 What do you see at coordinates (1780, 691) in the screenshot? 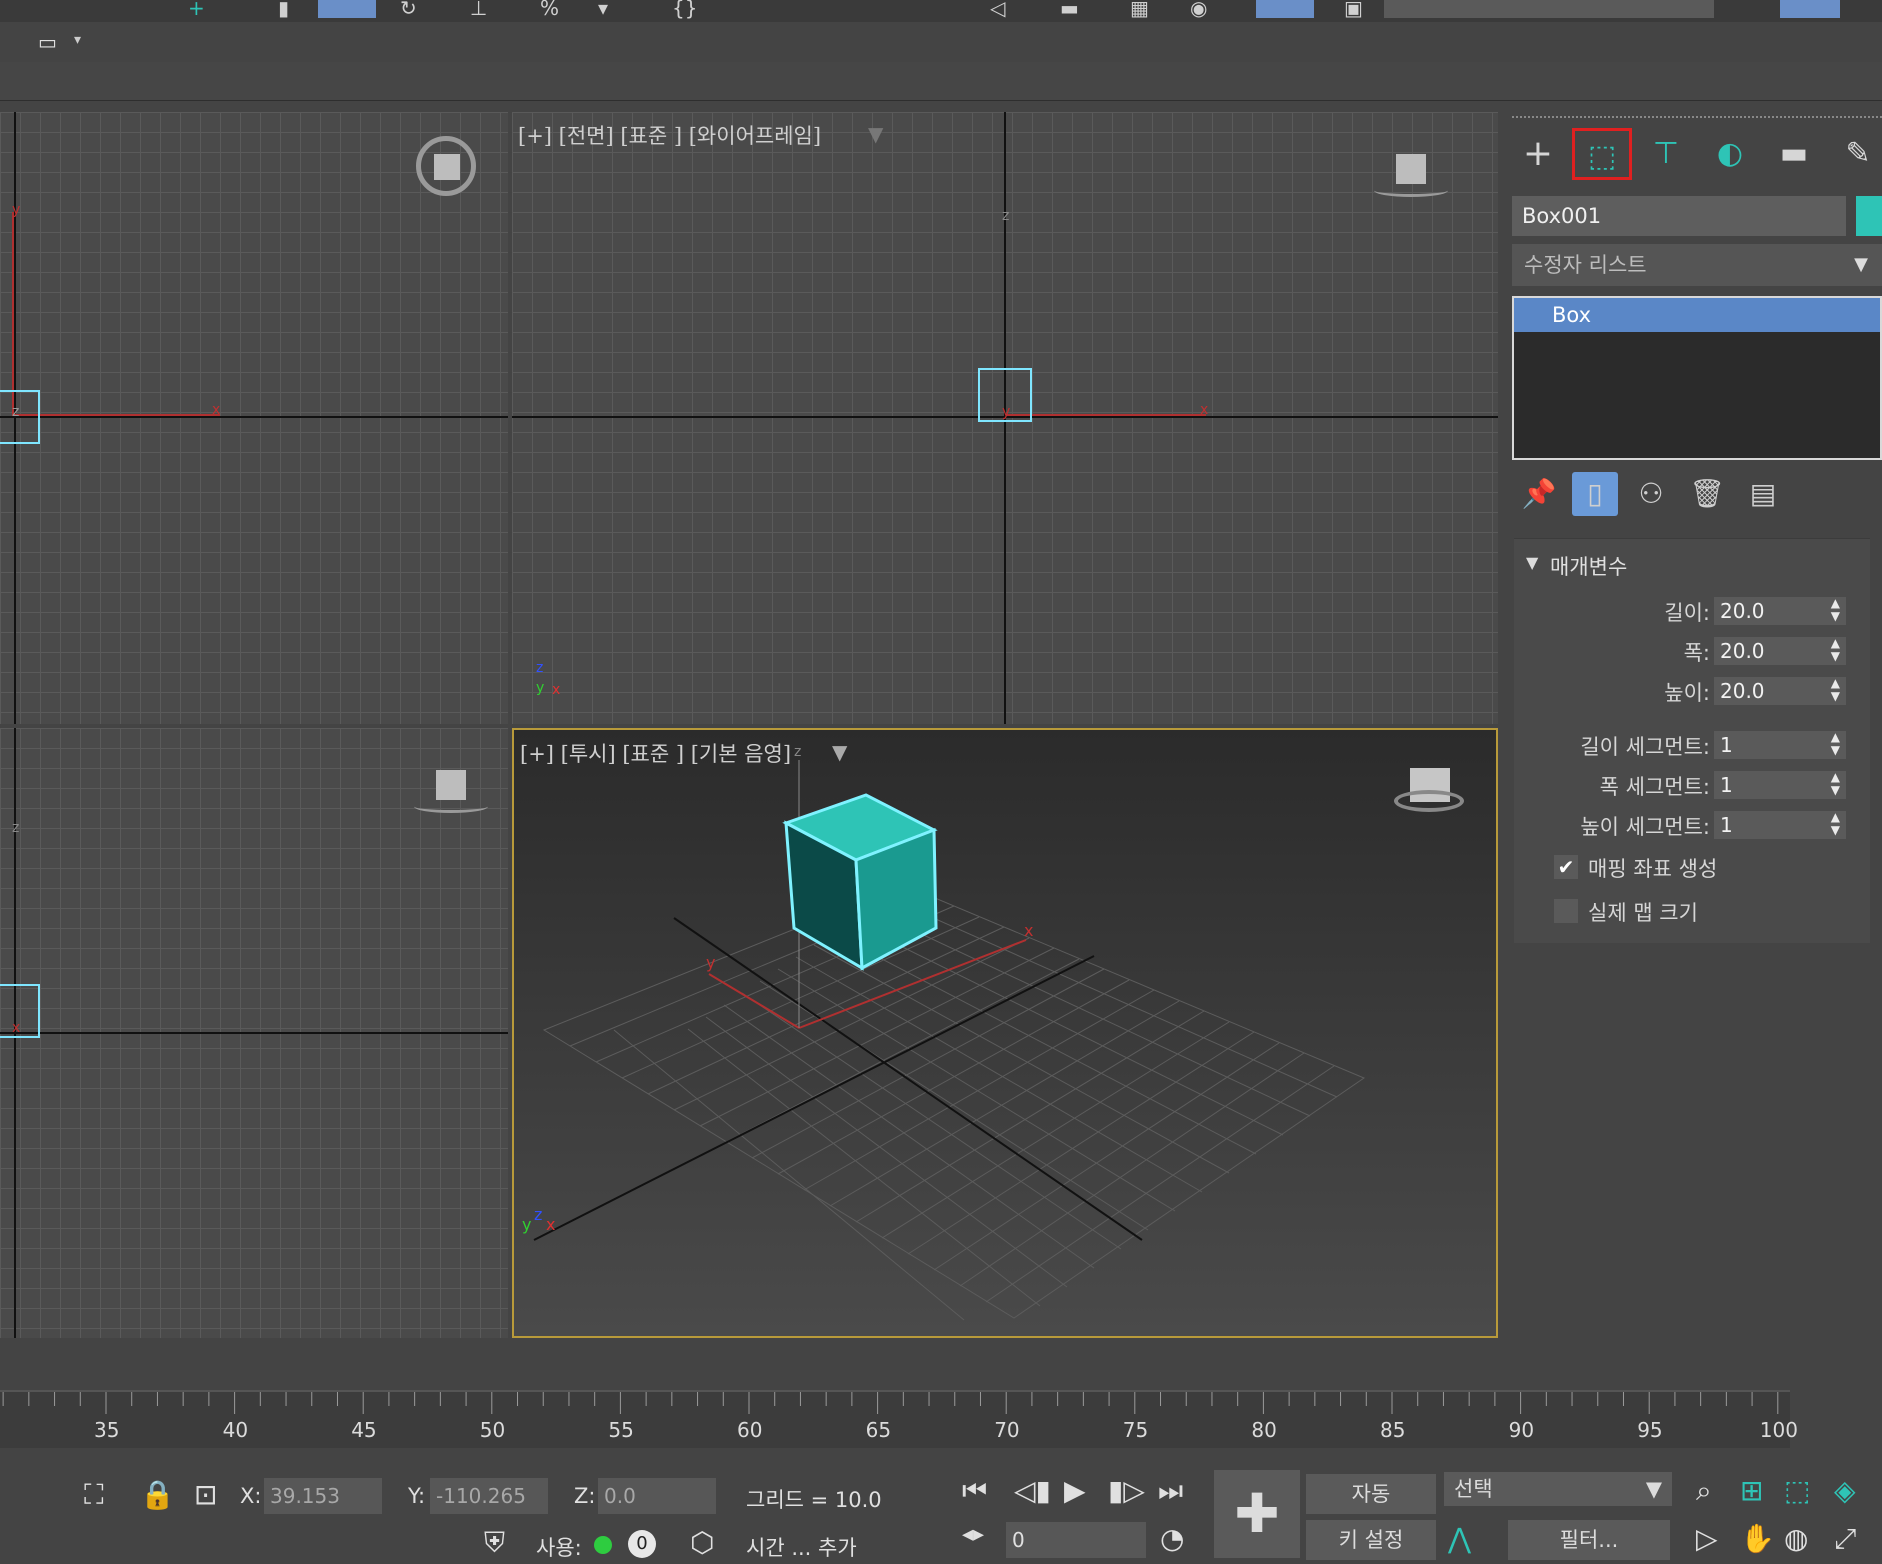
I see `height-spinner: 20.0 ▲ ▼` at bounding box center [1780, 691].